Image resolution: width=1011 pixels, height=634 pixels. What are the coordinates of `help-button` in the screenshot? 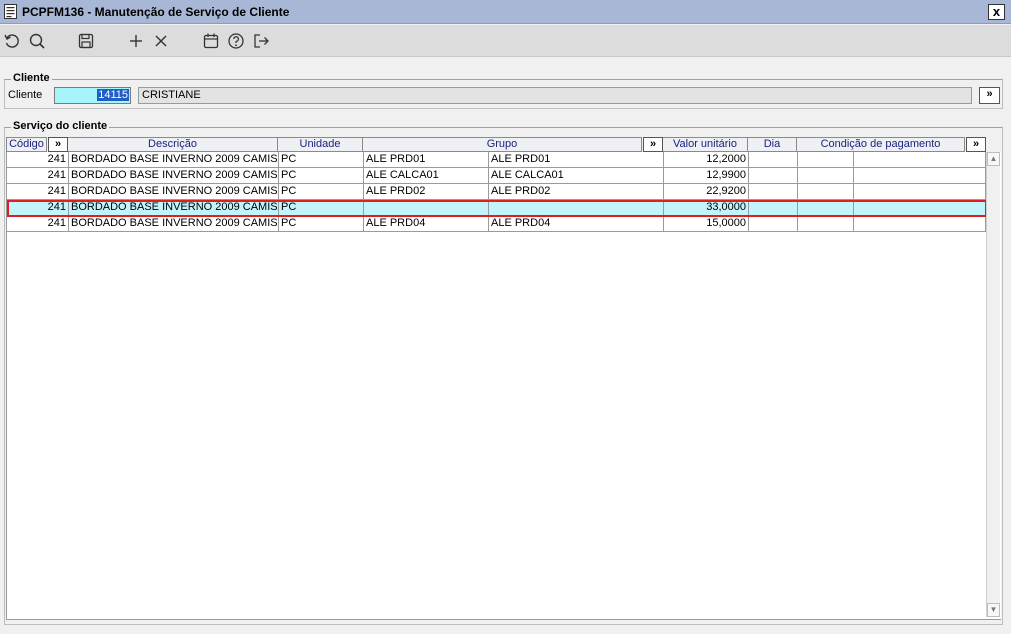 It's located at (237, 42).